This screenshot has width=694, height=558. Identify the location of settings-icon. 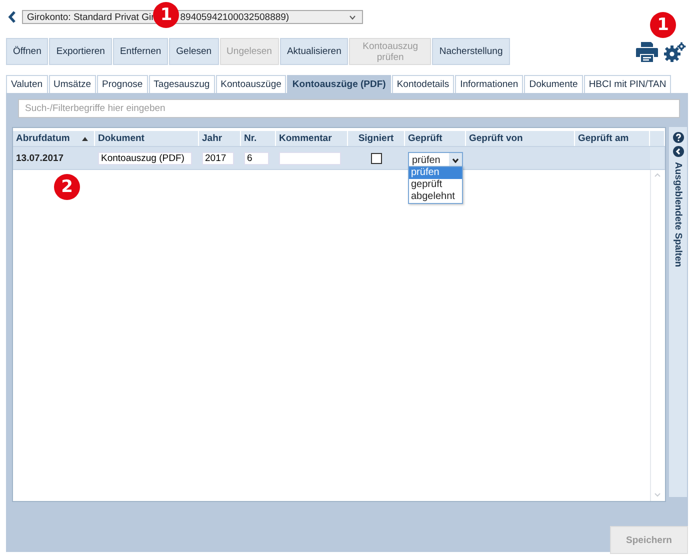
(675, 52).